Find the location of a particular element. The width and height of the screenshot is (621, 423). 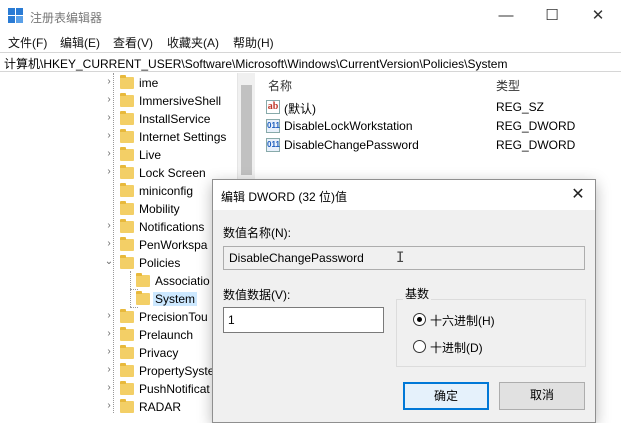

radio-hex is located at coordinates (419, 319).